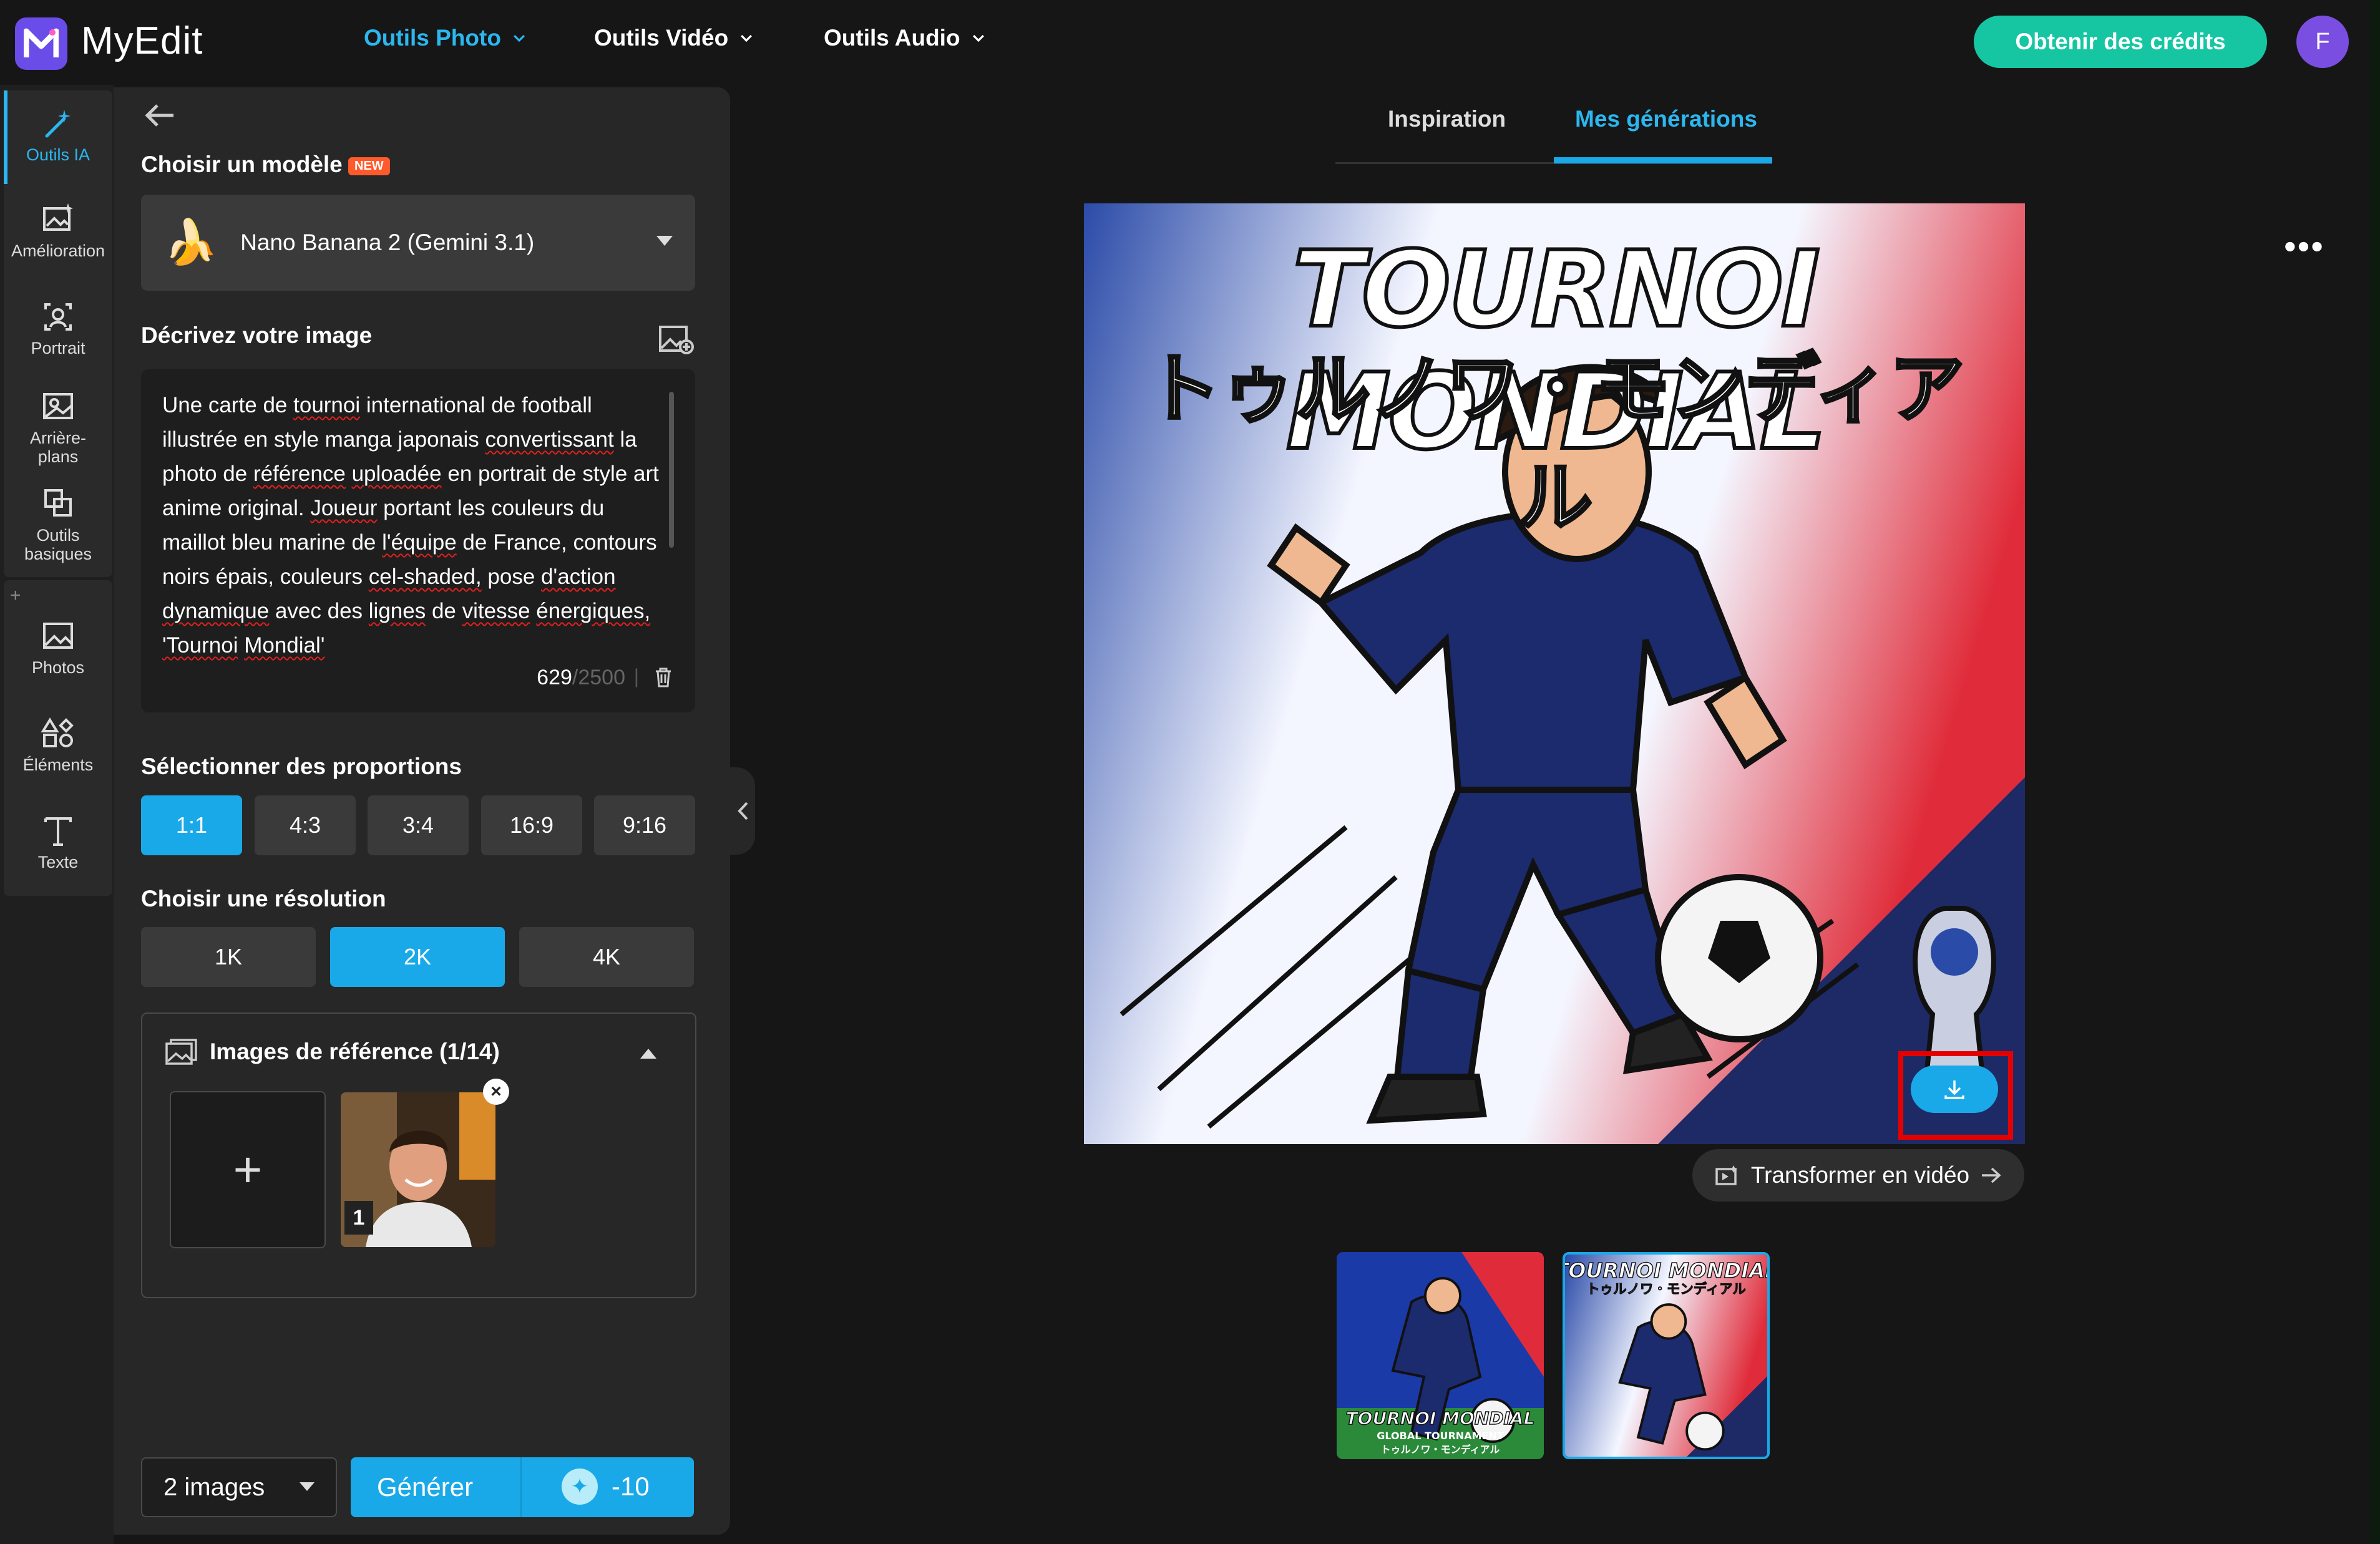 This screenshot has width=2380, height=1544. What do you see at coordinates (648, 1054) in the screenshot?
I see `reference-collapse-button` at bounding box center [648, 1054].